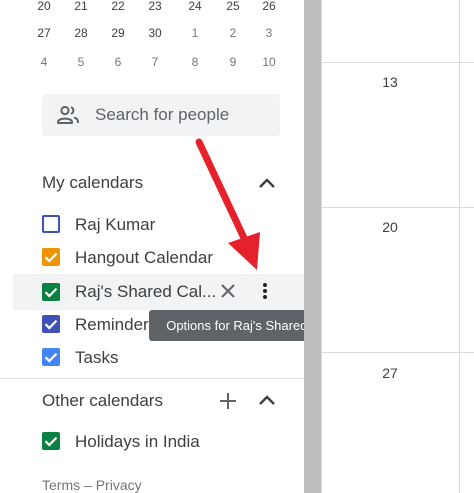  Describe the element at coordinates (269, 33) in the screenshot. I see `mini-calendar-day: 3` at that location.